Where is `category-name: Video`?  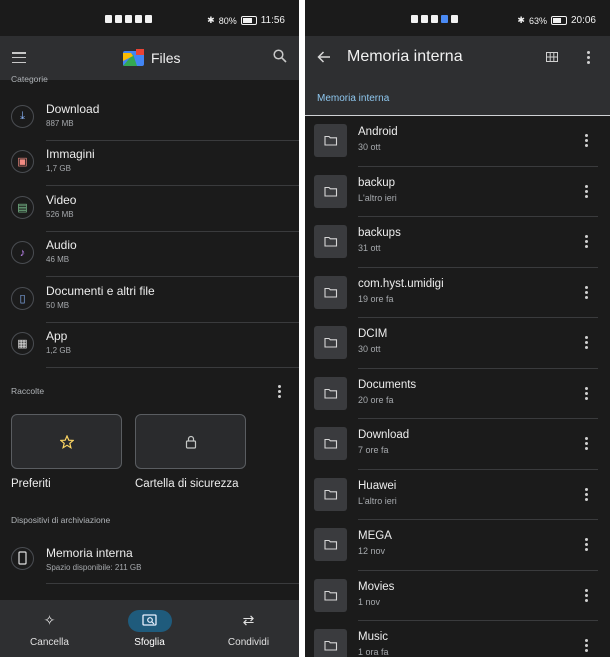
category-name: Video is located at coordinates (61, 200).